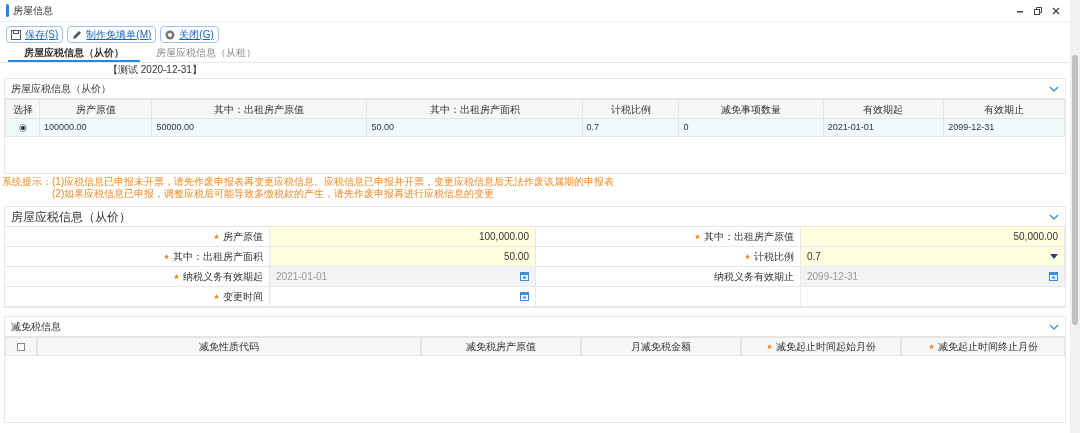 This screenshot has height=433, width=1080. Describe the element at coordinates (243, 237) in the screenshot. I see `field-label: 房产原值` at that location.